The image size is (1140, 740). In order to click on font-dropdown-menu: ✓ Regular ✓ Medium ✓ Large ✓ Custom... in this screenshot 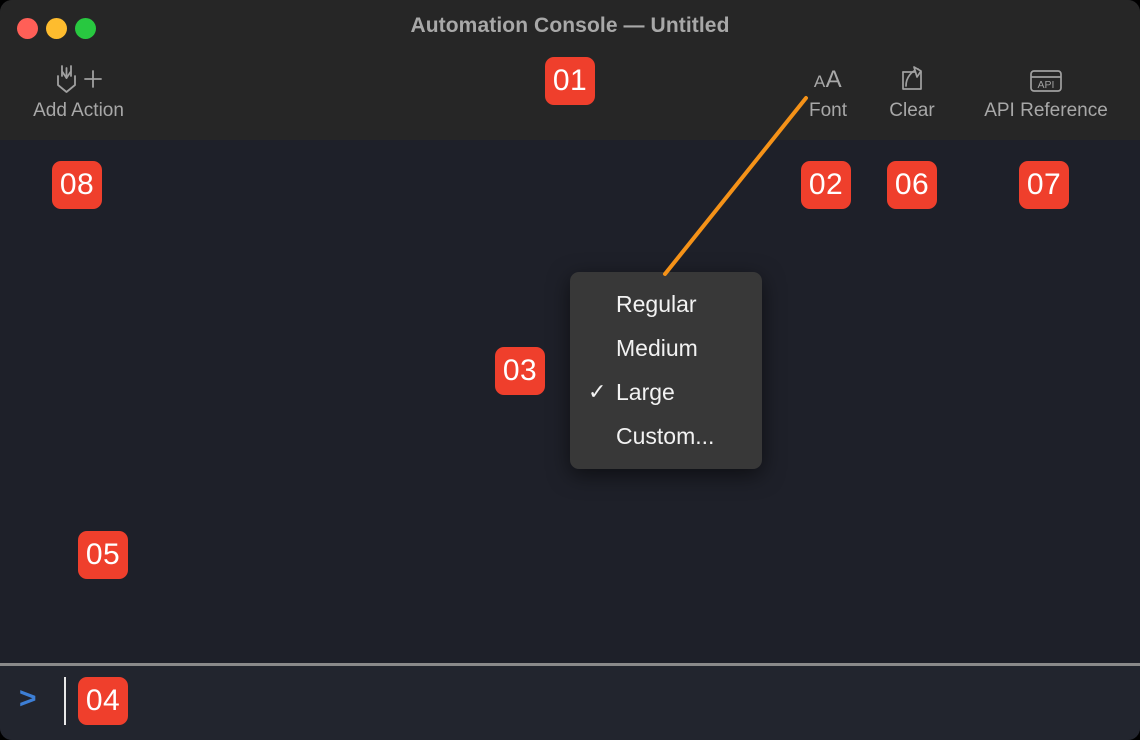, I will do `click(666, 370)`.